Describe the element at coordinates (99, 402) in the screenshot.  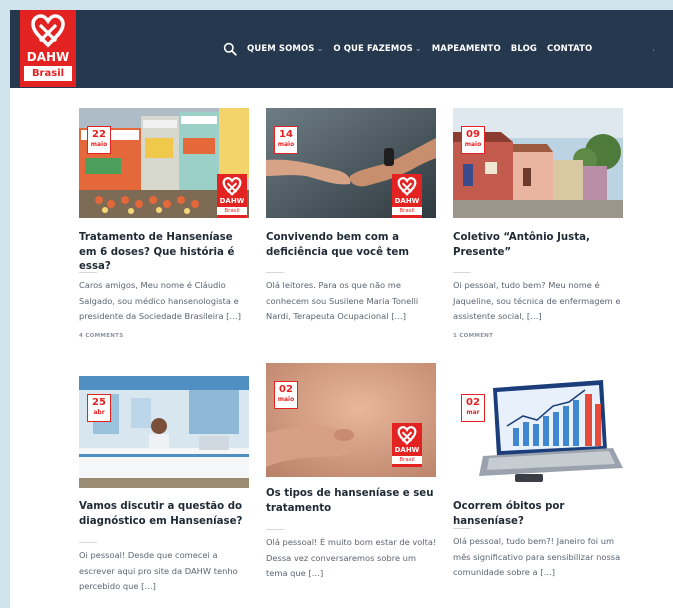
I see `post-day: 25` at that location.